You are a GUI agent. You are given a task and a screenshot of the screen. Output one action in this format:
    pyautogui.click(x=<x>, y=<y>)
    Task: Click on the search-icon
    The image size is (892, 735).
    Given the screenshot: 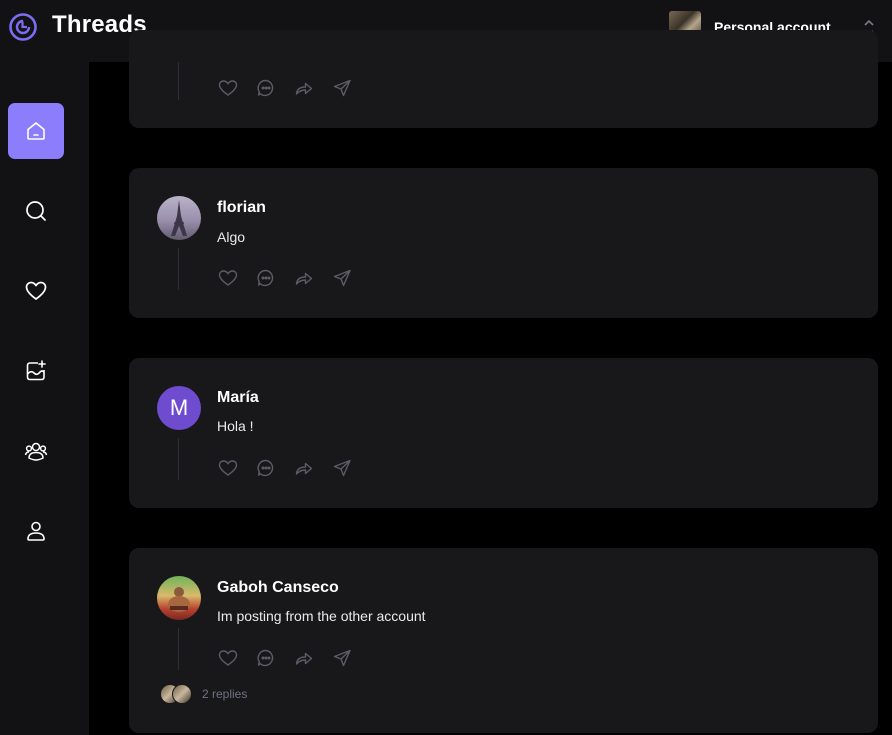 What is the action you would take?
    pyautogui.click(x=36, y=211)
    